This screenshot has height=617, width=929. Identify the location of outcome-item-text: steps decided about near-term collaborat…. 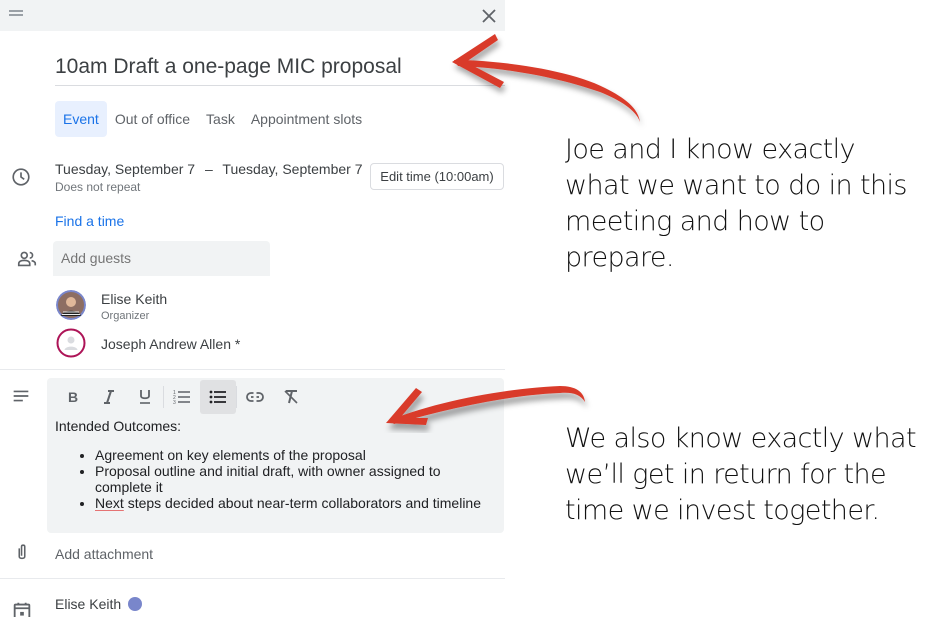
(304, 503).